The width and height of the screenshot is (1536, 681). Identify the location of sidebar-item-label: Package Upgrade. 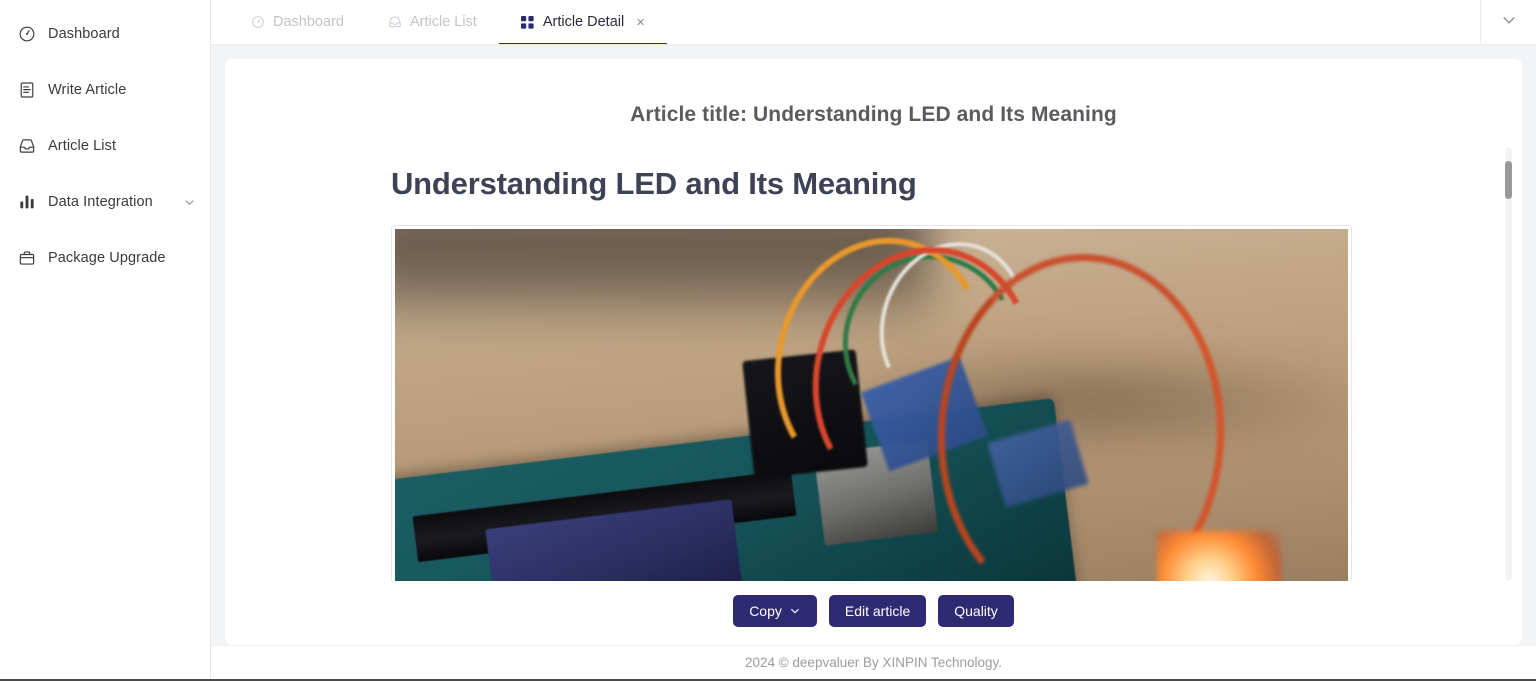
(107, 258).